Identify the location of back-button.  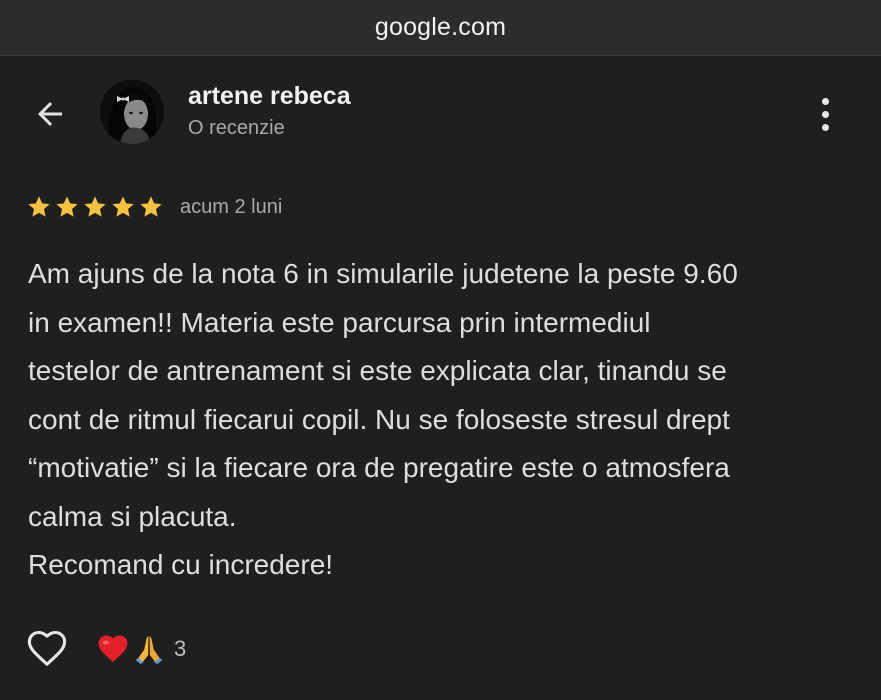
(50, 114).